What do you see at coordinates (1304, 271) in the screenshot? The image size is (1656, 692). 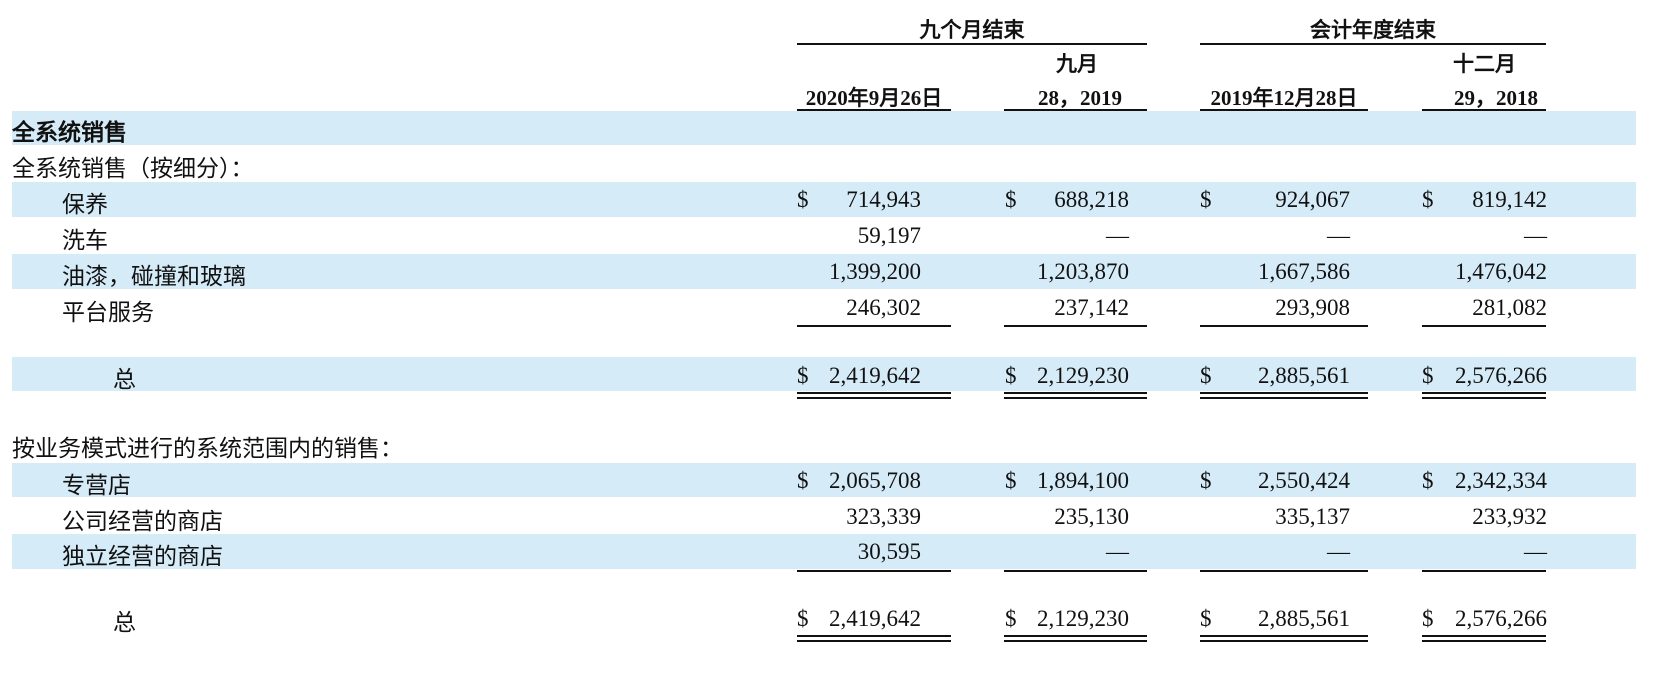 I see `cell-value: 1,667,586` at bounding box center [1304, 271].